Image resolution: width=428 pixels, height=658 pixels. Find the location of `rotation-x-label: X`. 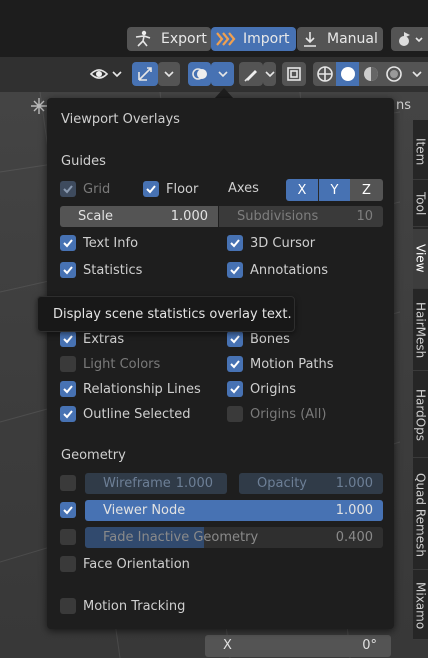

rotation-x-label: X is located at coordinates (227, 645).